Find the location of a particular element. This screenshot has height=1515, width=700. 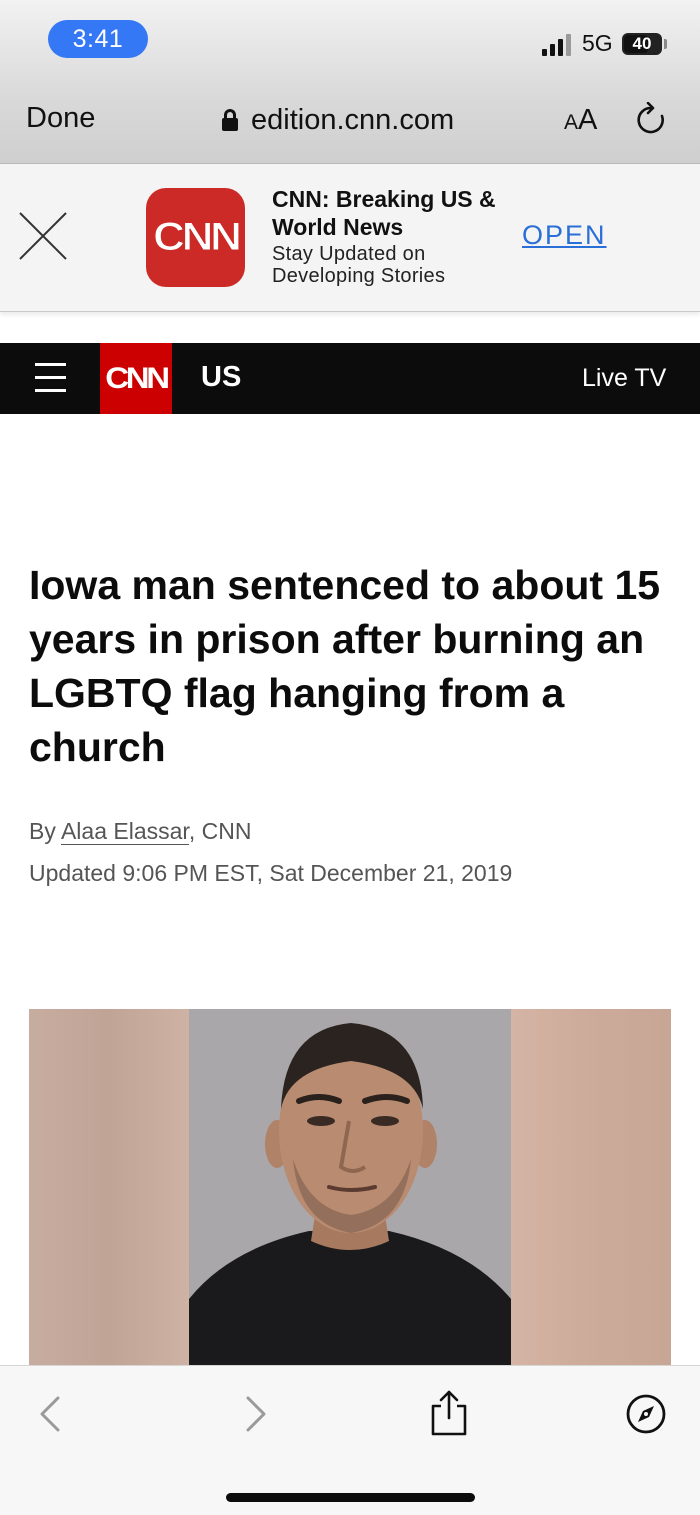

forward-button is located at coordinates (254, 1414).